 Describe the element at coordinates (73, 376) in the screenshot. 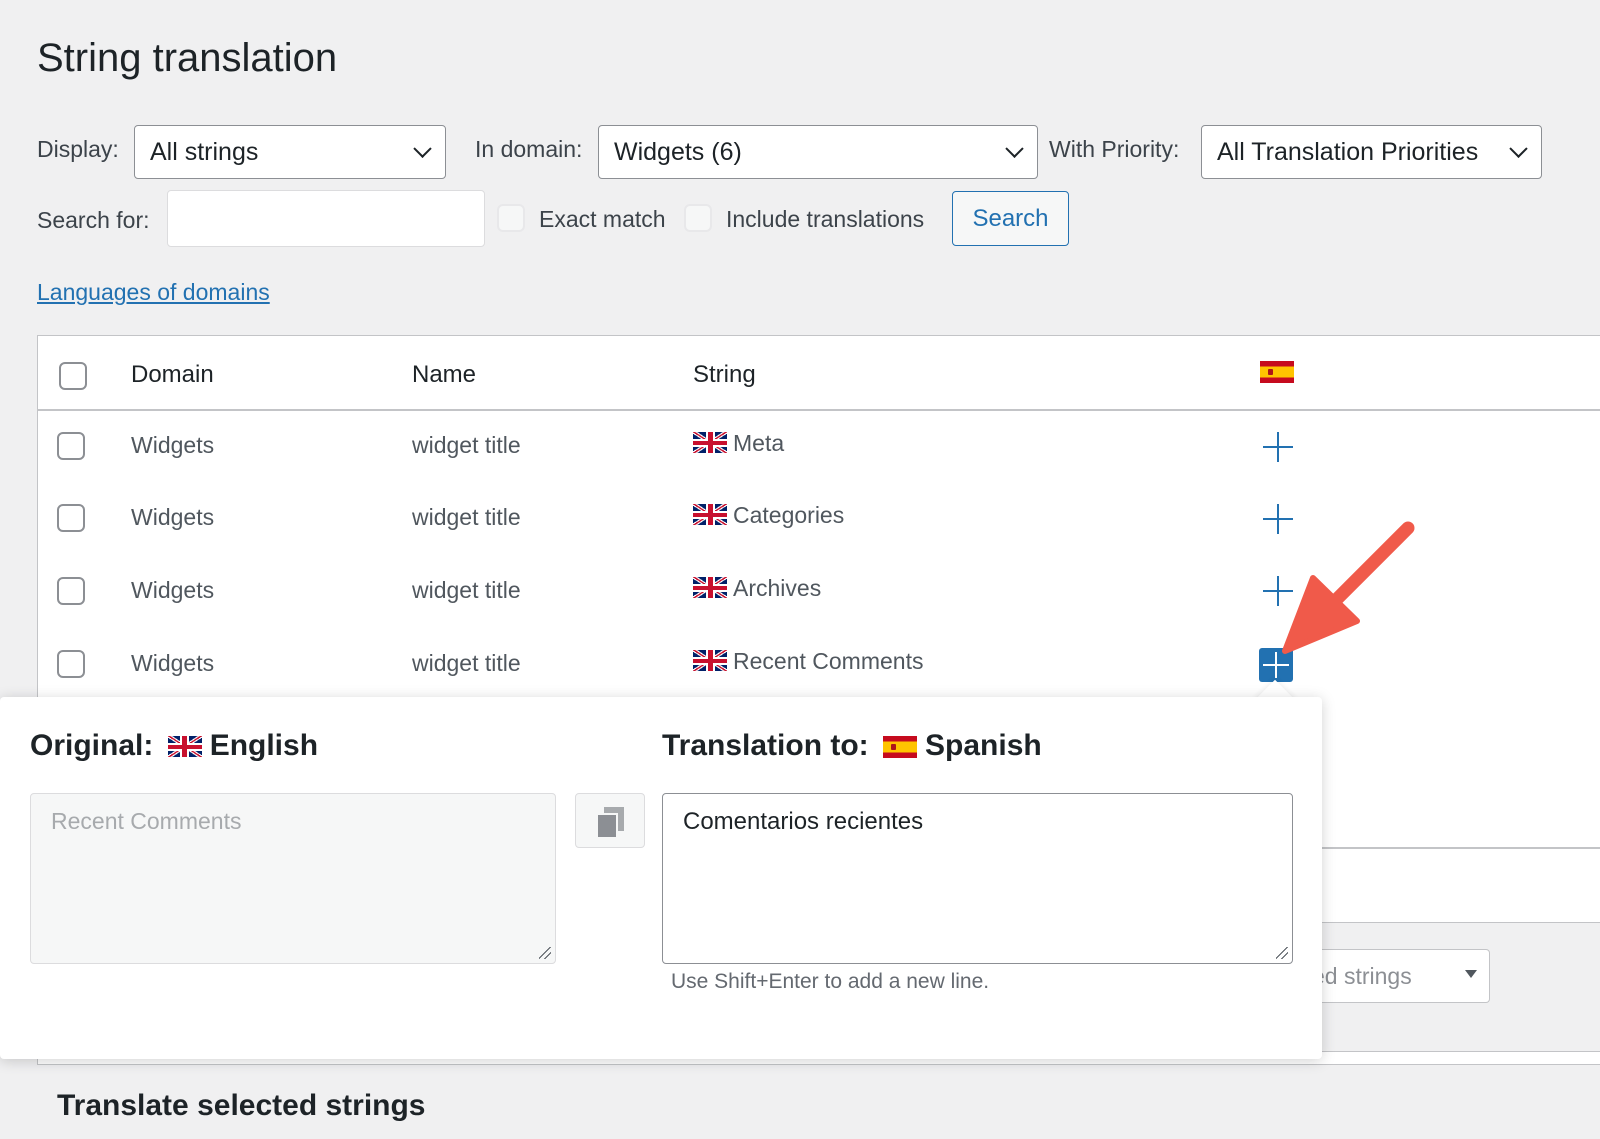

I see `select-all-checkbox` at that location.